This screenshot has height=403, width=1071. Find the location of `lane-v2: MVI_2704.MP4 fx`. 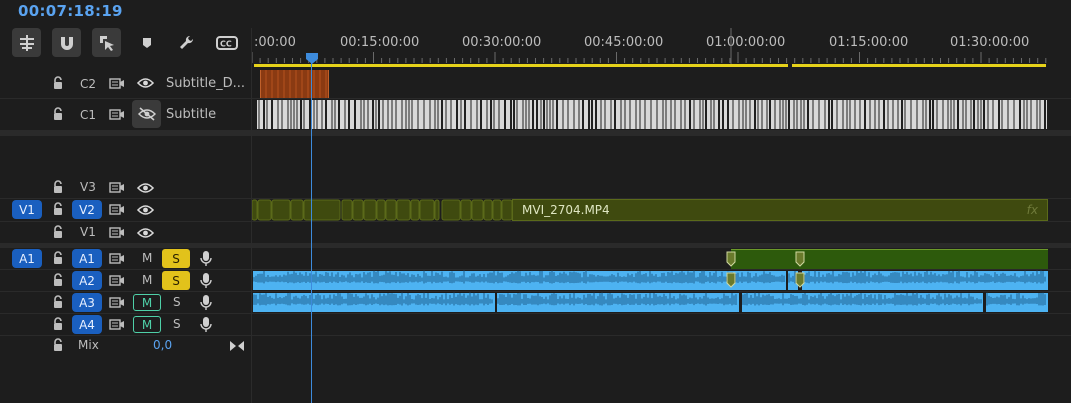

lane-v2: MVI_2704.MP4 fx is located at coordinates (661, 210).